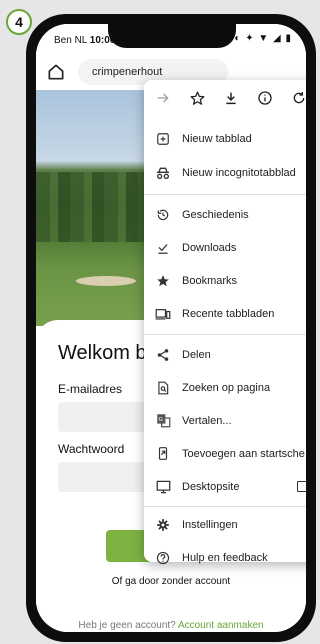  I want to click on step-badge: 4, so click(19, 22).